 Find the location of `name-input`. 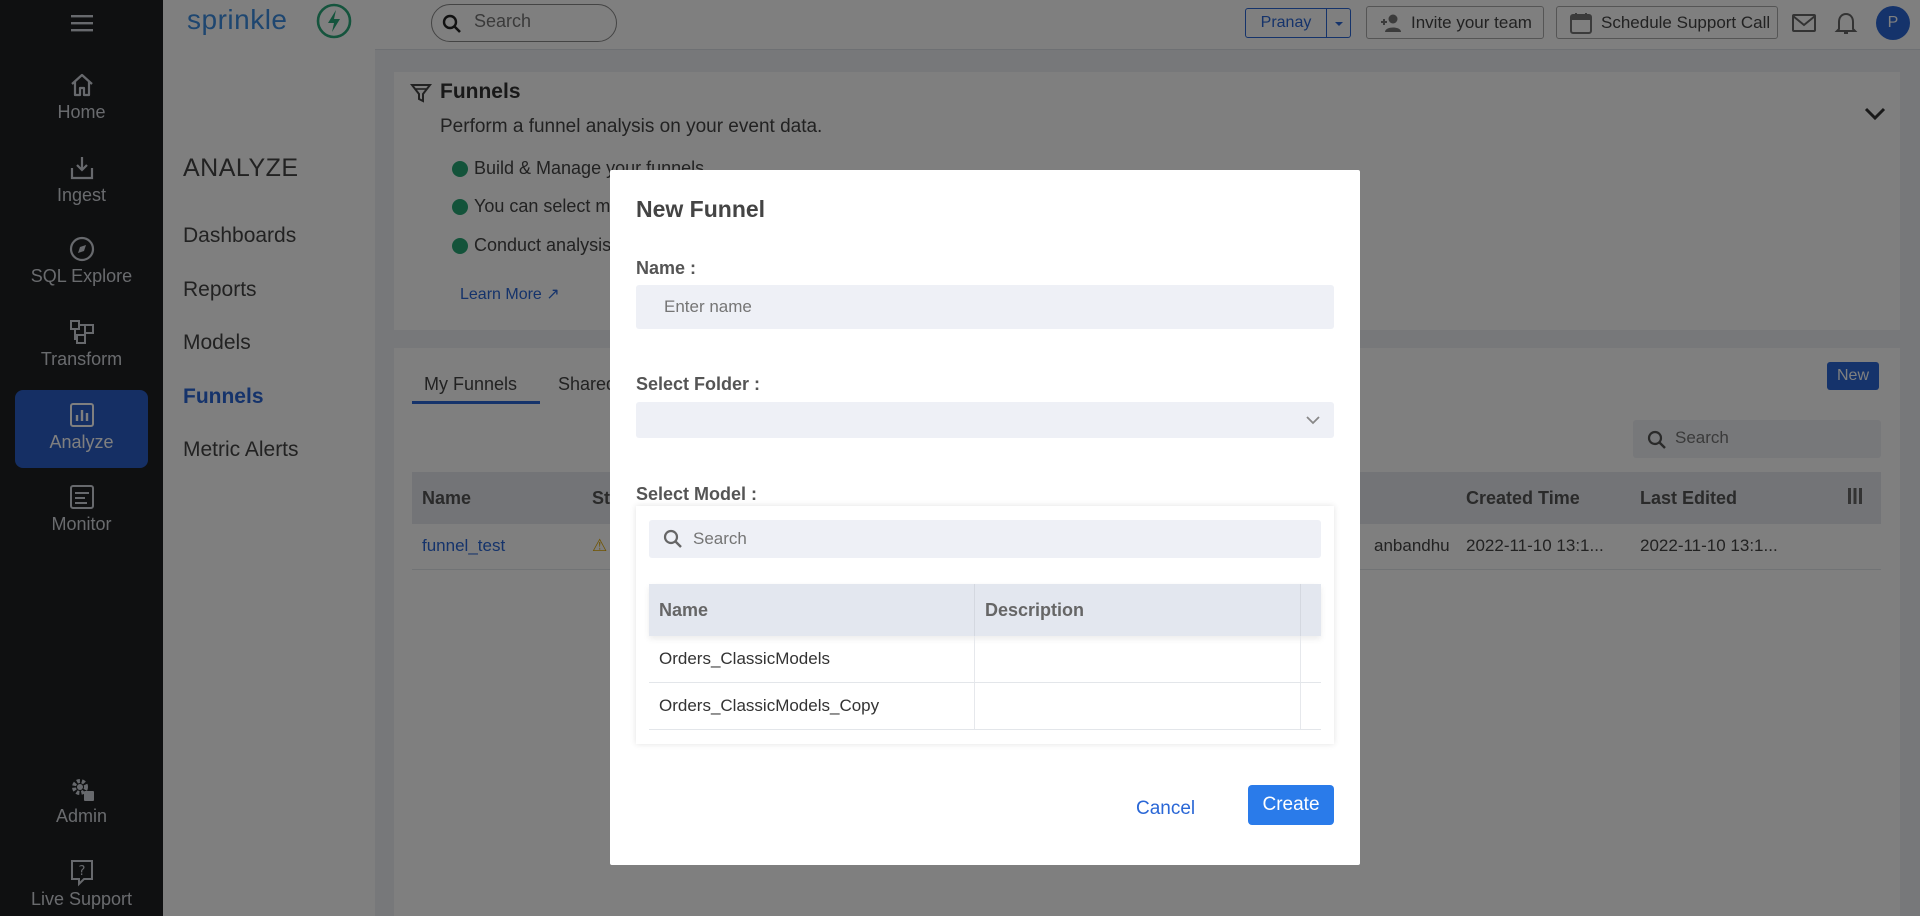

name-input is located at coordinates (964, 307).